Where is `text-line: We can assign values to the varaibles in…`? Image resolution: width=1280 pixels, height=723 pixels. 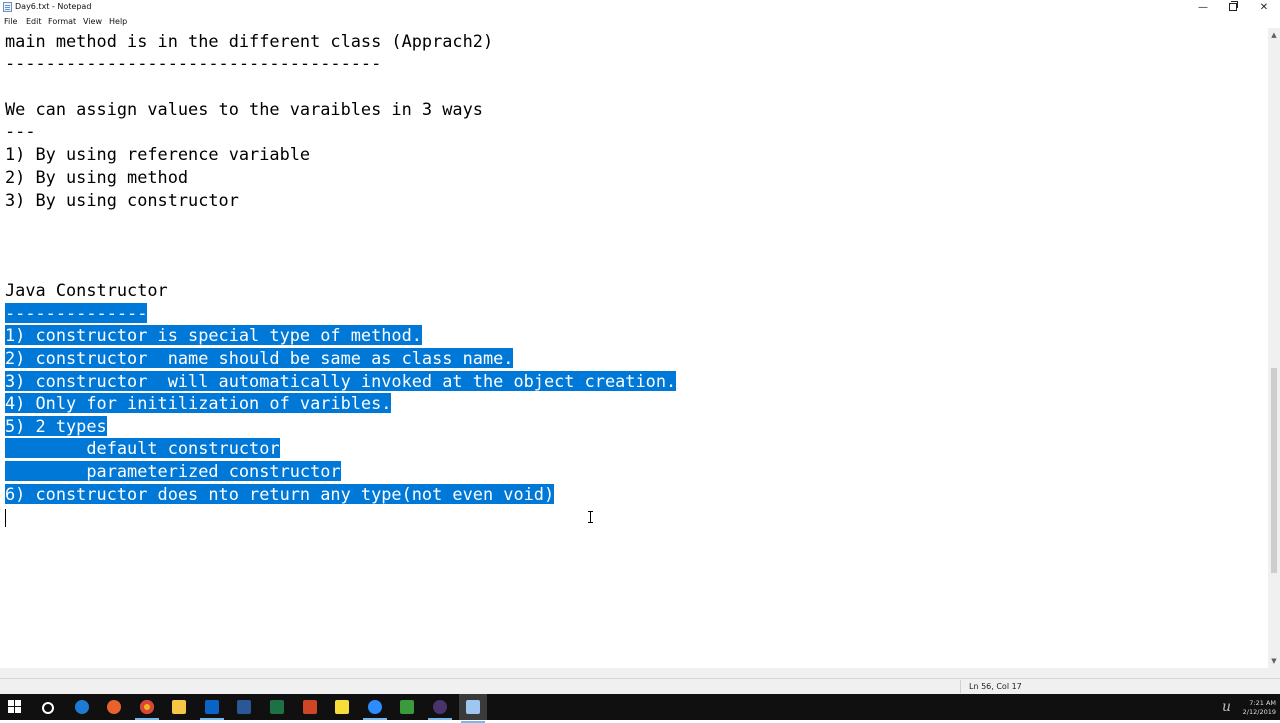
text-line: We can assign values to the varaibles in… is located at coordinates (244, 109).